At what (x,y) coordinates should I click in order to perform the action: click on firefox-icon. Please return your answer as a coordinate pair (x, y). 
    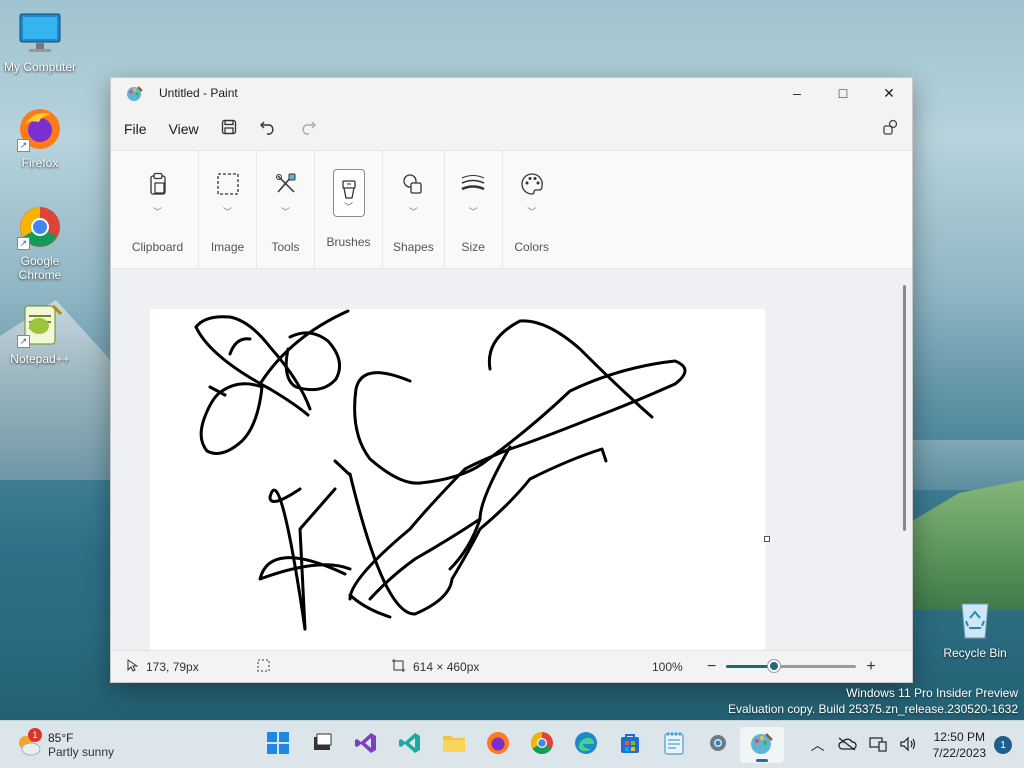
    Looking at the image, I should click on (498, 745).